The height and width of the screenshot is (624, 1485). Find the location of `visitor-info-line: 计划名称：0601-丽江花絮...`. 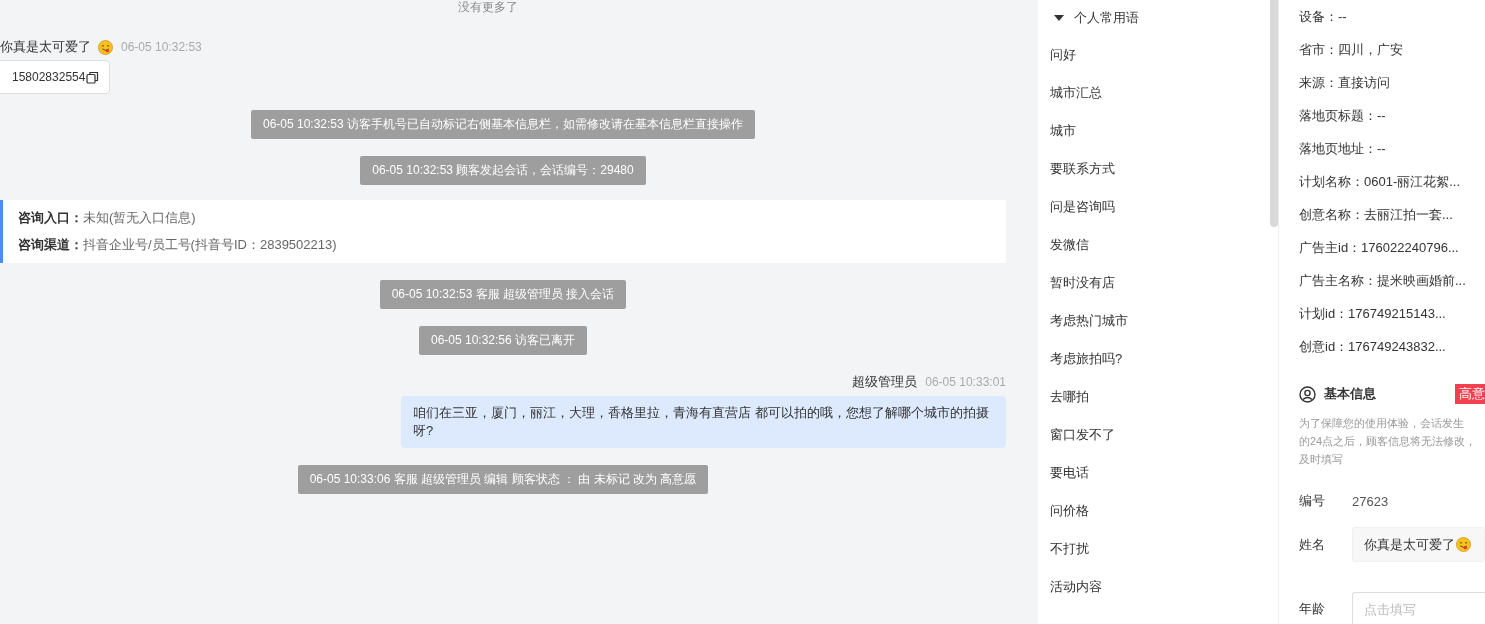

visitor-info-line: 计划名称：0601-丽江花絮... is located at coordinates (1380, 181).